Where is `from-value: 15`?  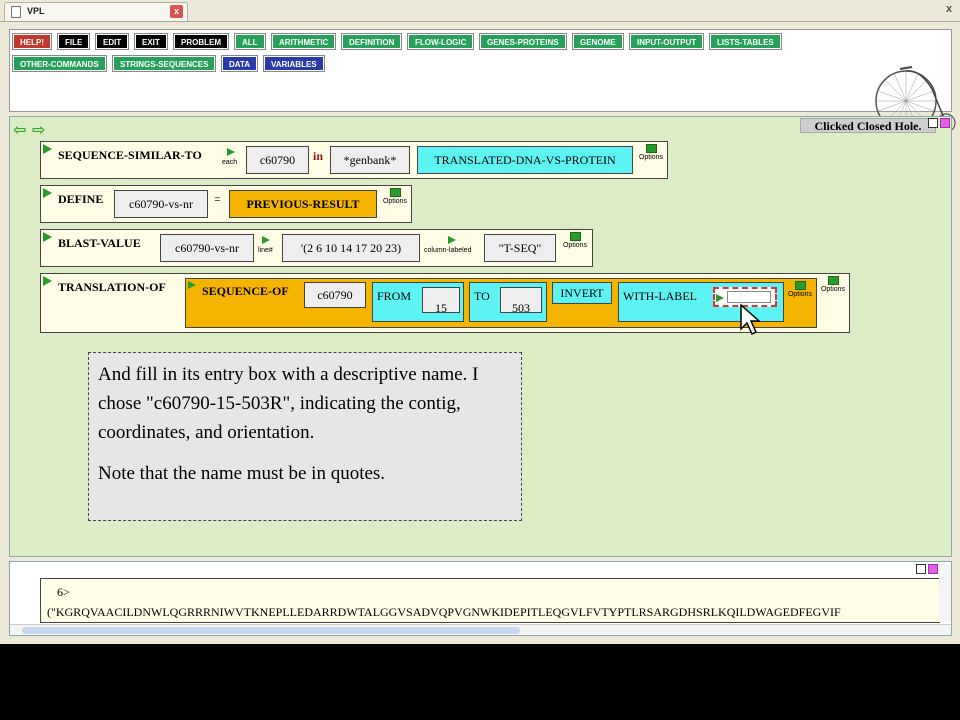
from-value: 15 is located at coordinates (441, 301).